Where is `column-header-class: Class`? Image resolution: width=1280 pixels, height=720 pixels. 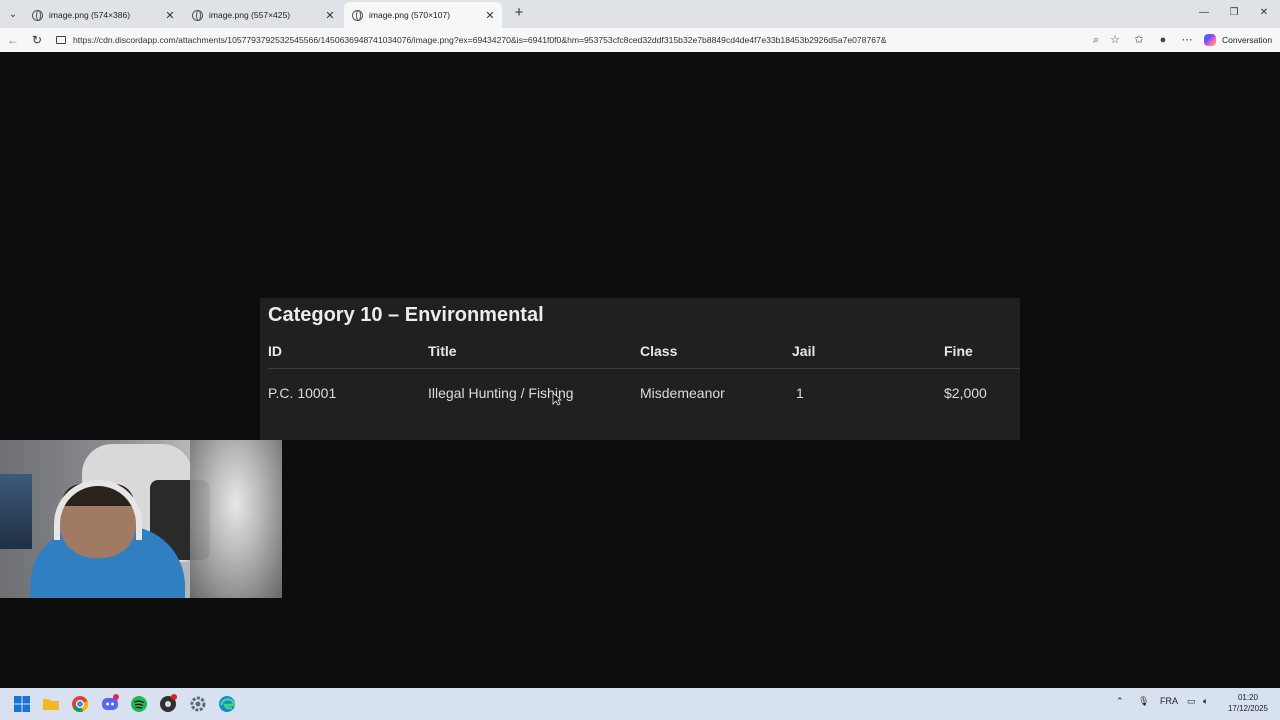
column-header-class: Class is located at coordinates (659, 351).